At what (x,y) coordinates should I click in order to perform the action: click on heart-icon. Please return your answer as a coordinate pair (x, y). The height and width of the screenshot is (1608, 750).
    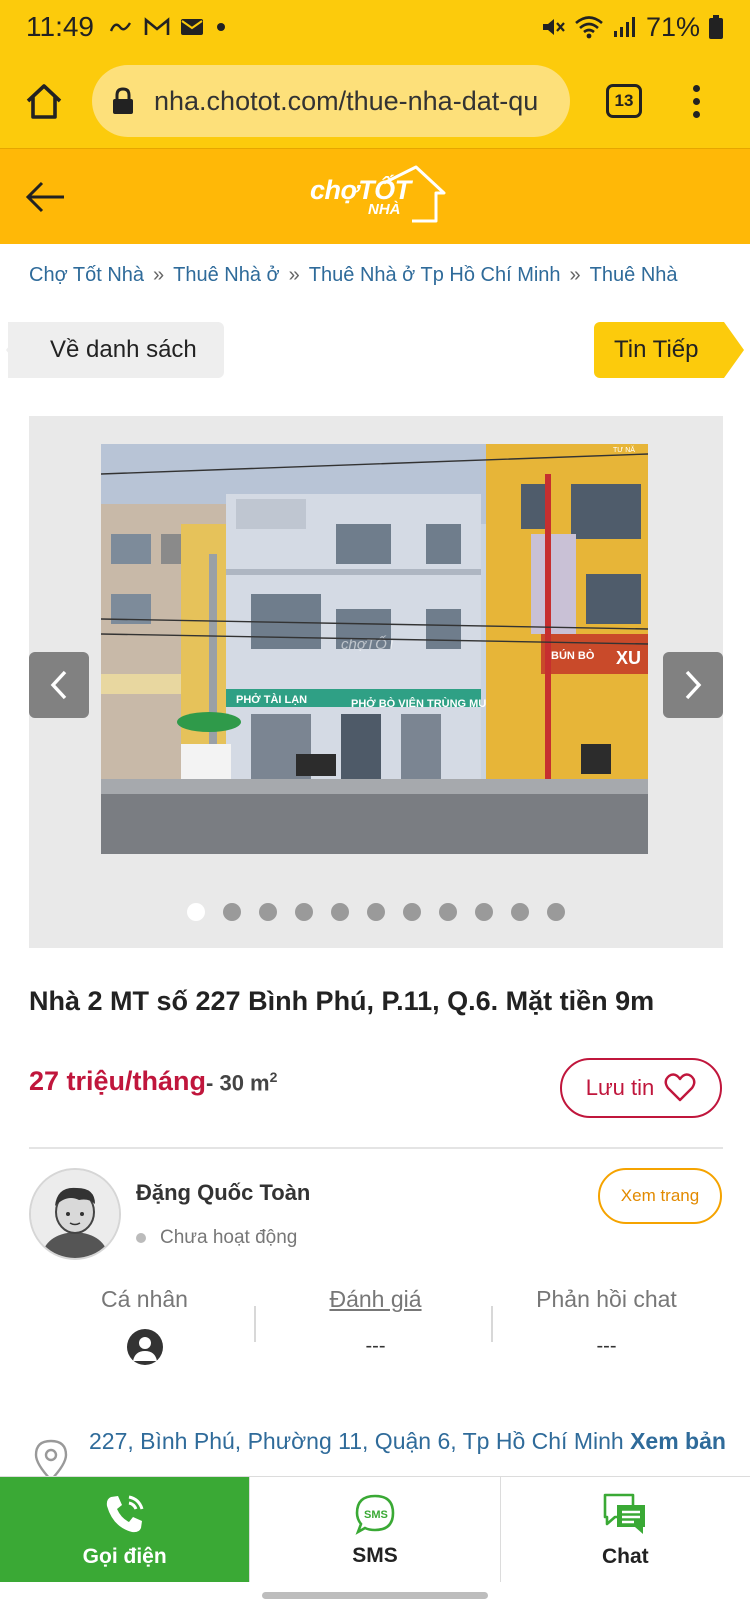
    Looking at the image, I should click on (680, 1087).